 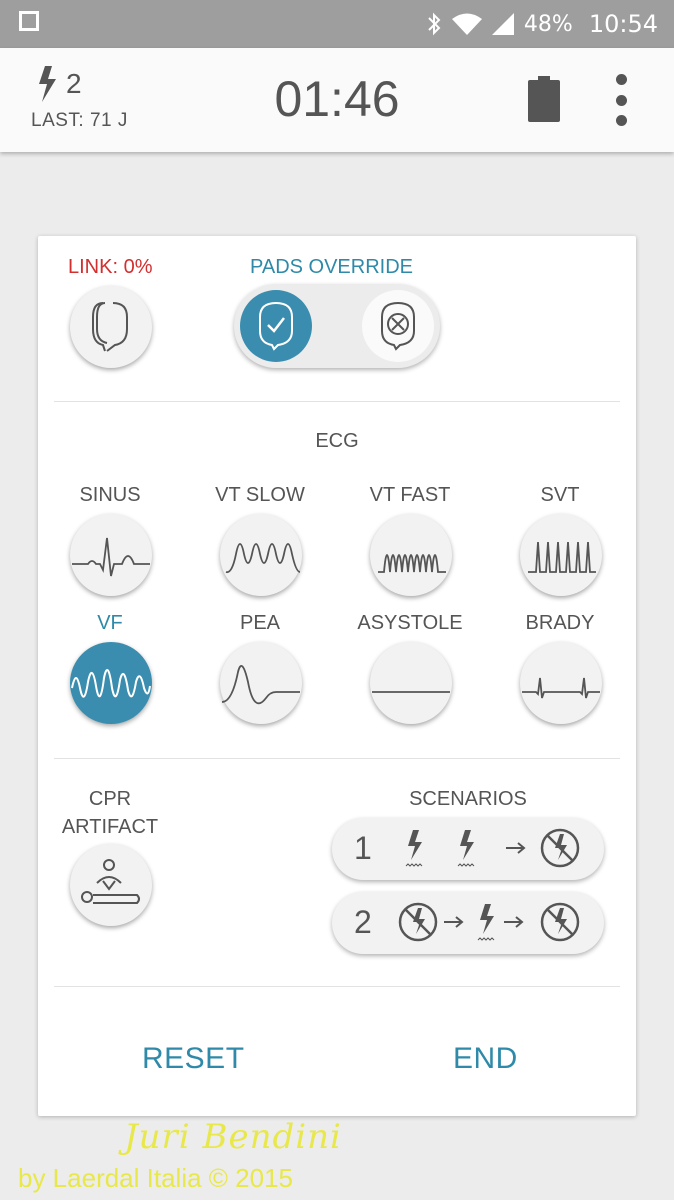 I want to click on pads-check-icon, so click(x=276, y=326).